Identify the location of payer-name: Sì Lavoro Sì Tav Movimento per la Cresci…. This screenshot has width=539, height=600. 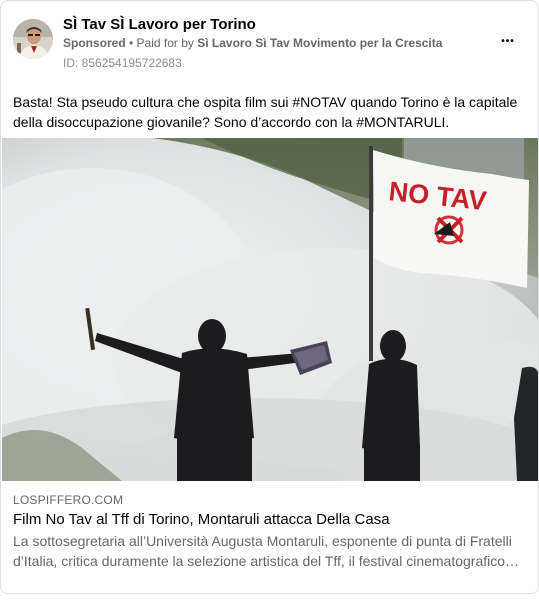
(319, 43).